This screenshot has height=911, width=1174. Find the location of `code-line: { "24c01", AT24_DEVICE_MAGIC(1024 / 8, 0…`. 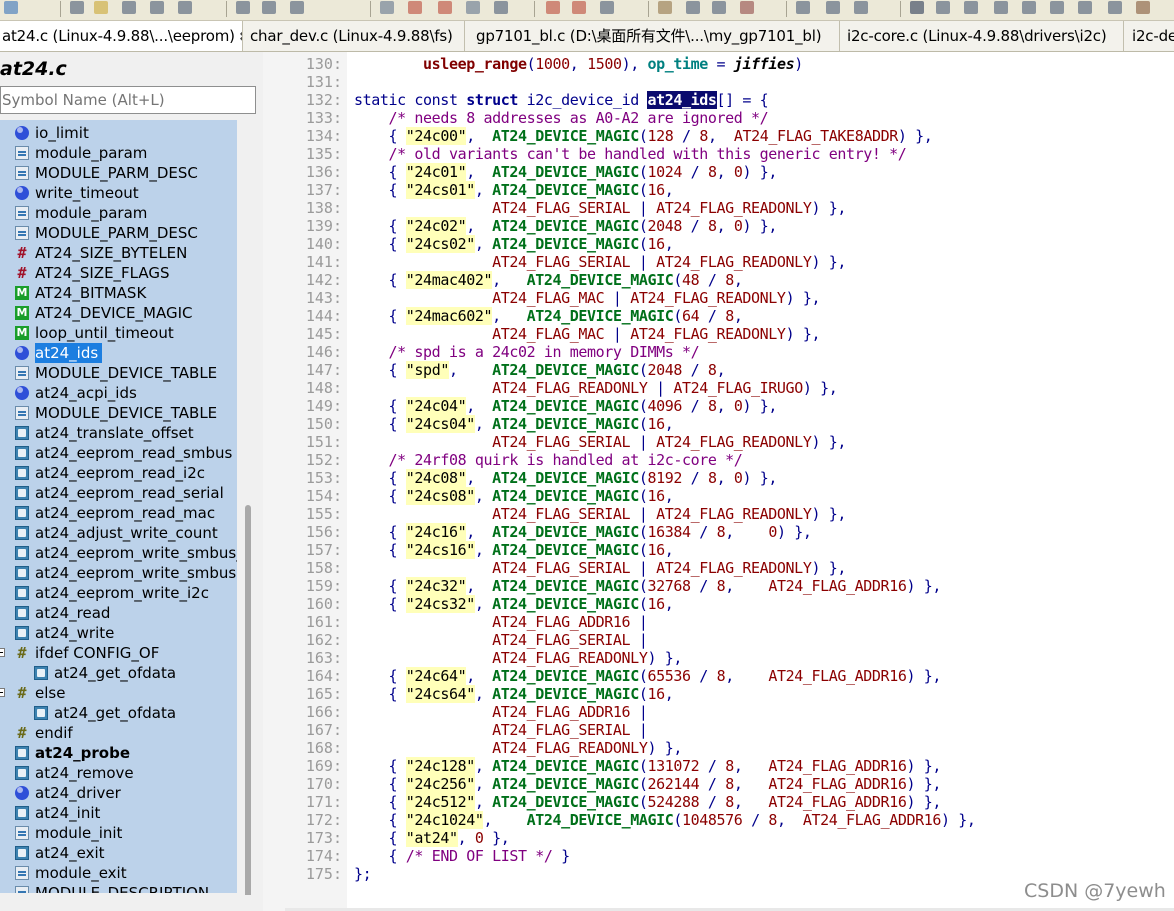

code-line: { "24c01", AT24_DEVICE_MAGIC(1024 / 8, 0… is located at coordinates (565, 172).